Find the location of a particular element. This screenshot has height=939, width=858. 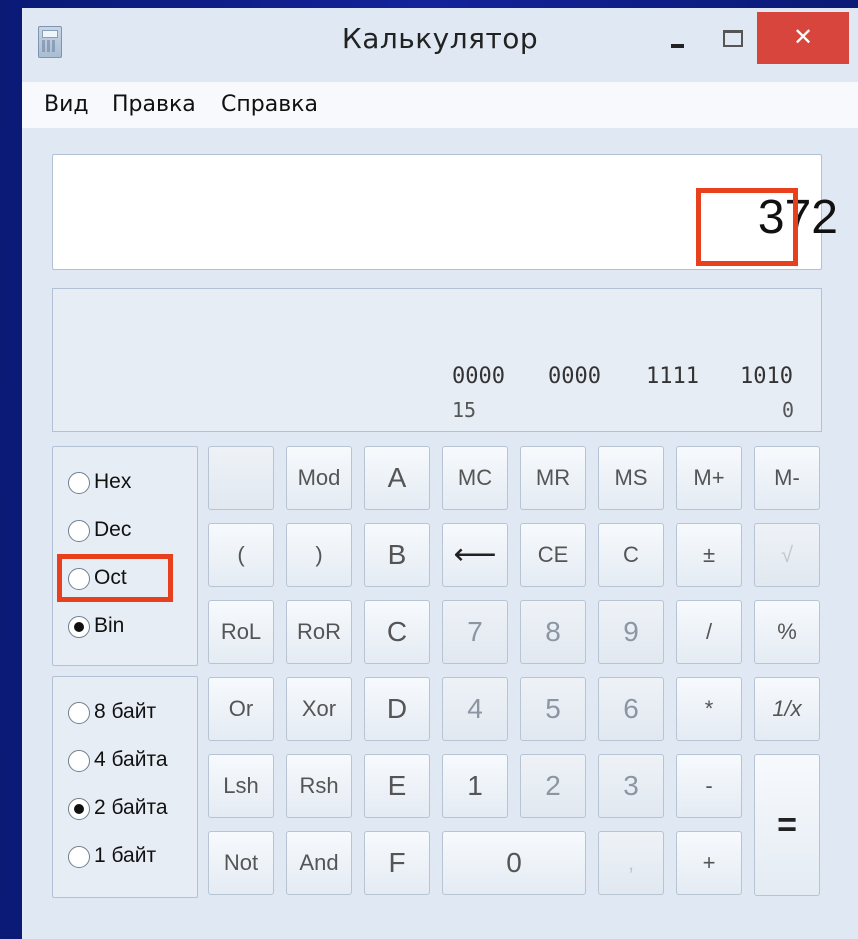

memory-clear-button: MC is located at coordinates (475, 478).